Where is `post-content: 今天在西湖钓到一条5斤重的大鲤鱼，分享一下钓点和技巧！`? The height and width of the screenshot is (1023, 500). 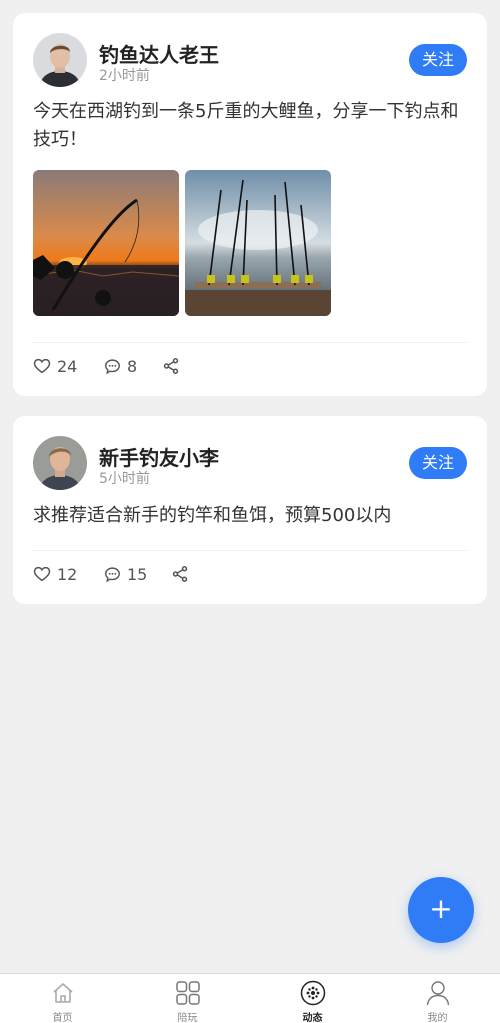 post-content: 今天在西湖钓到一条5斤重的大鲤鱼，分享一下钓点和技巧！ is located at coordinates (246, 125).